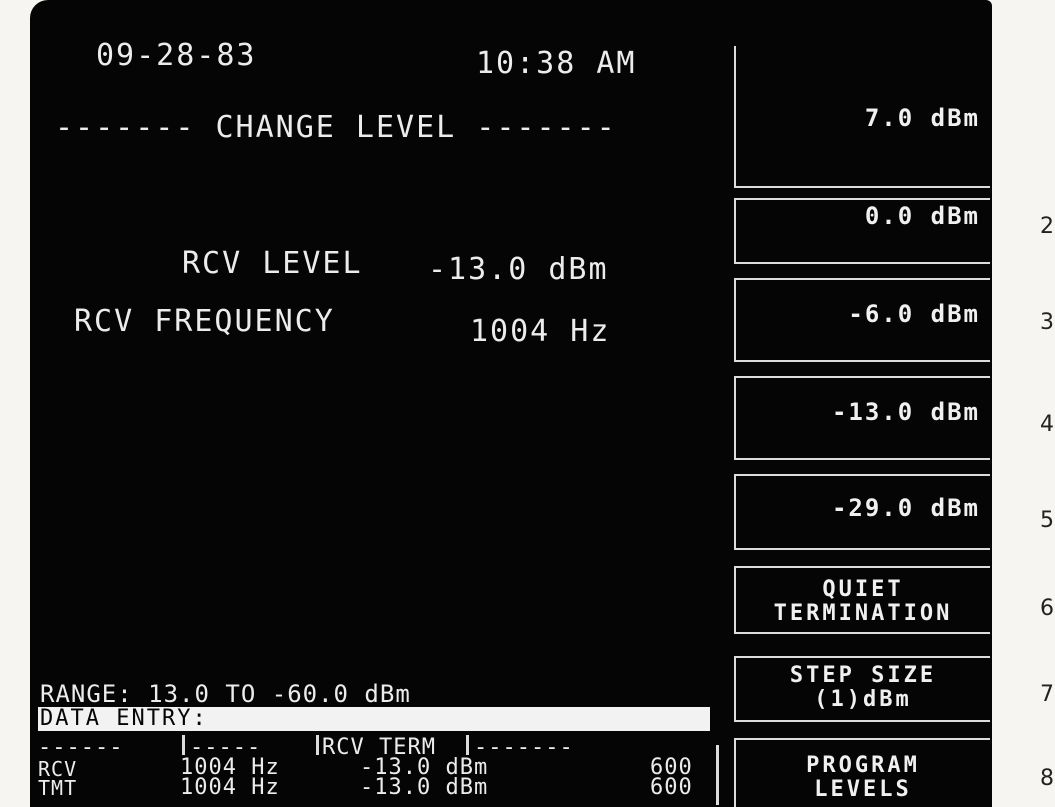 This screenshot has width=1055, height=807. I want to click on softkey-7-line1: STEP SIZE, so click(863, 675).